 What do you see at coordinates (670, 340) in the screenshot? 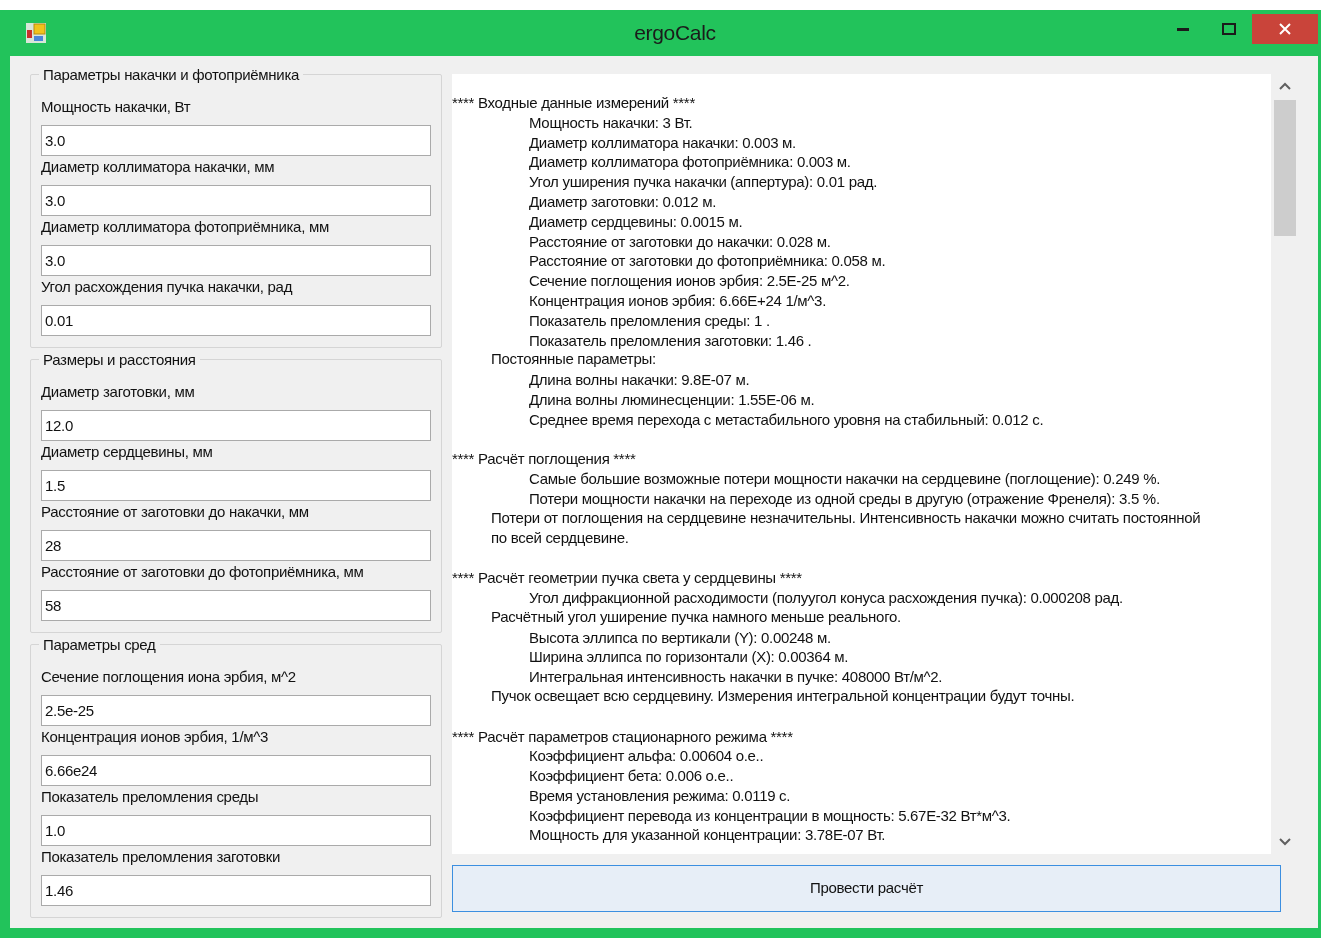
I see `output-line: Показатель преломления заготовки: 1.46 .` at bounding box center [670, 340].